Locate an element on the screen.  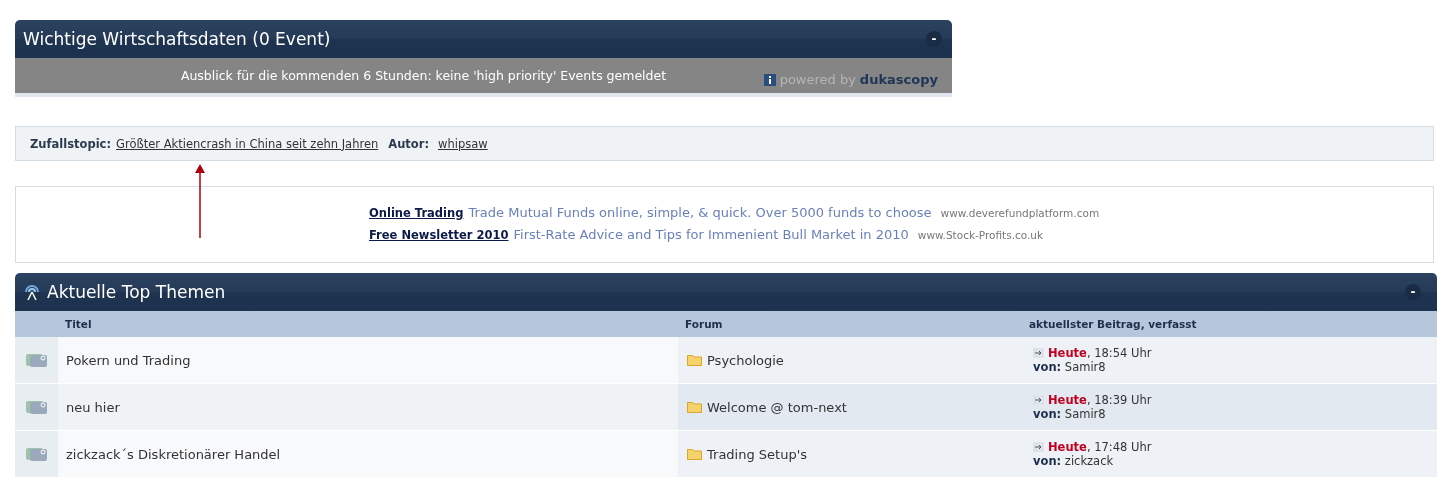
topic-link: Größter Aktiencrash in China seit zehn Jahren is located at coordinates (247, 143).